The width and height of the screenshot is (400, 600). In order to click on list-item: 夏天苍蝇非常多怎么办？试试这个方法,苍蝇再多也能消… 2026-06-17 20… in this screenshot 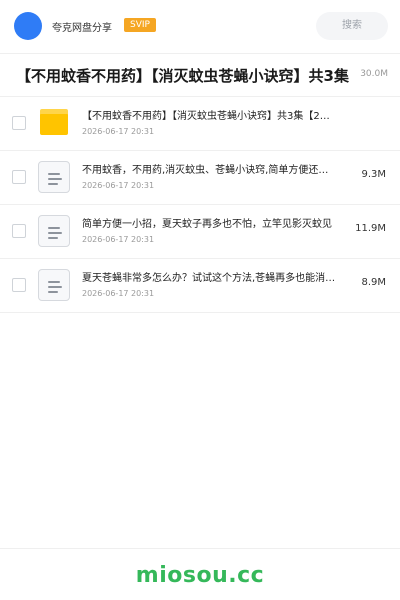, I will do `click(200, 286)`.